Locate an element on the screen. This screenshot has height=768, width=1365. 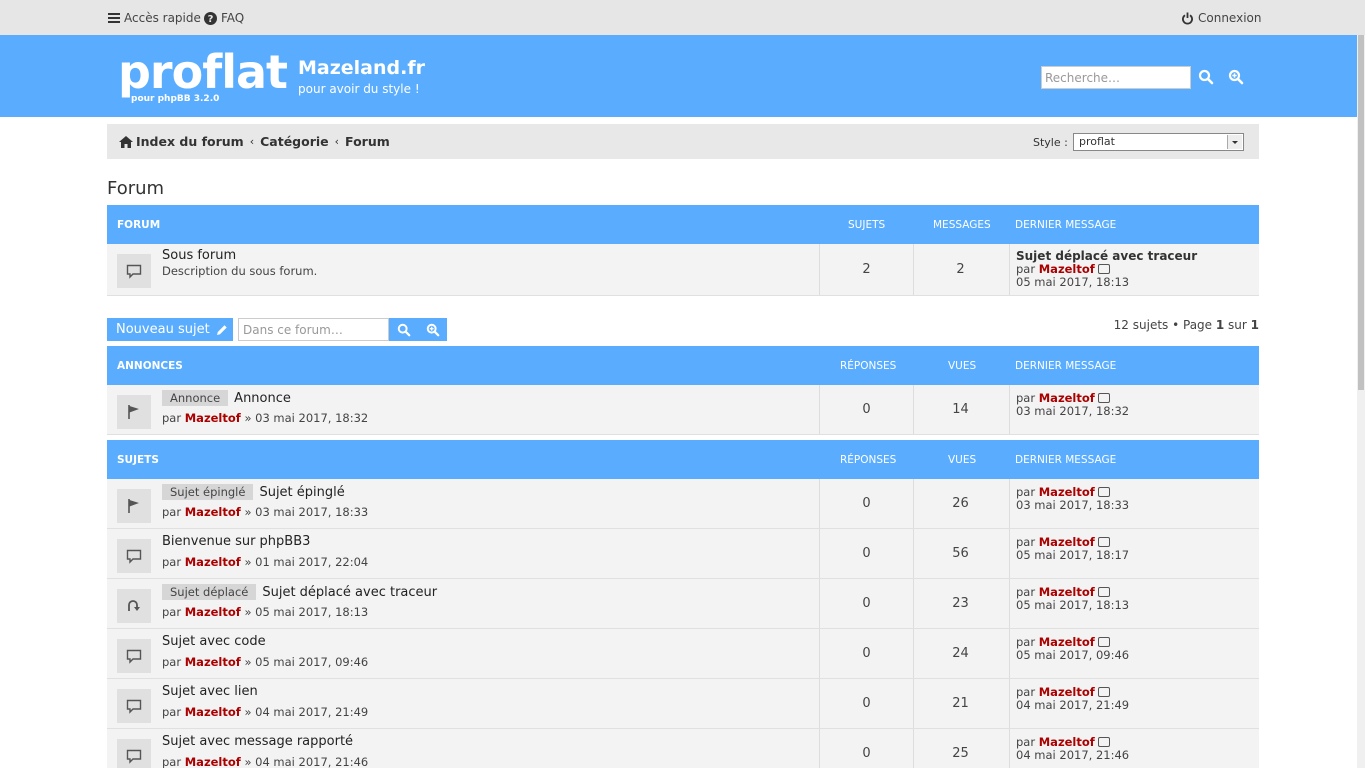
topic-meta: par Mazeltof » 03 mai 2017, 18:33 is located at coordinates (265, 512).